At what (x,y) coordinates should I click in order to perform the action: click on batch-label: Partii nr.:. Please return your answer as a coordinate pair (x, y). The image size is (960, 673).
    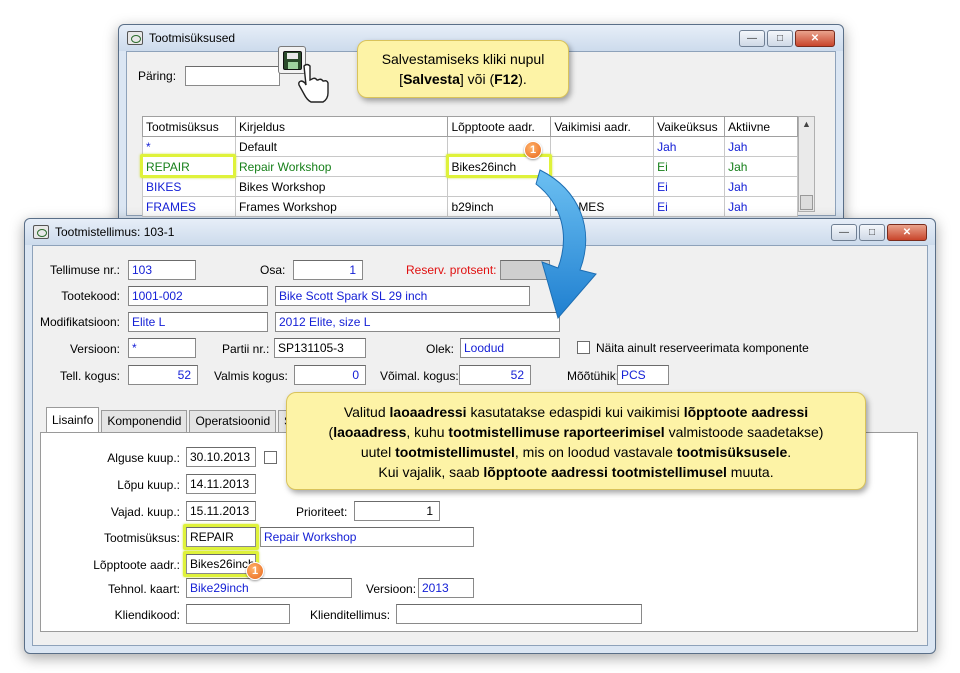
    Looking at the image, I should click on (246, 349).